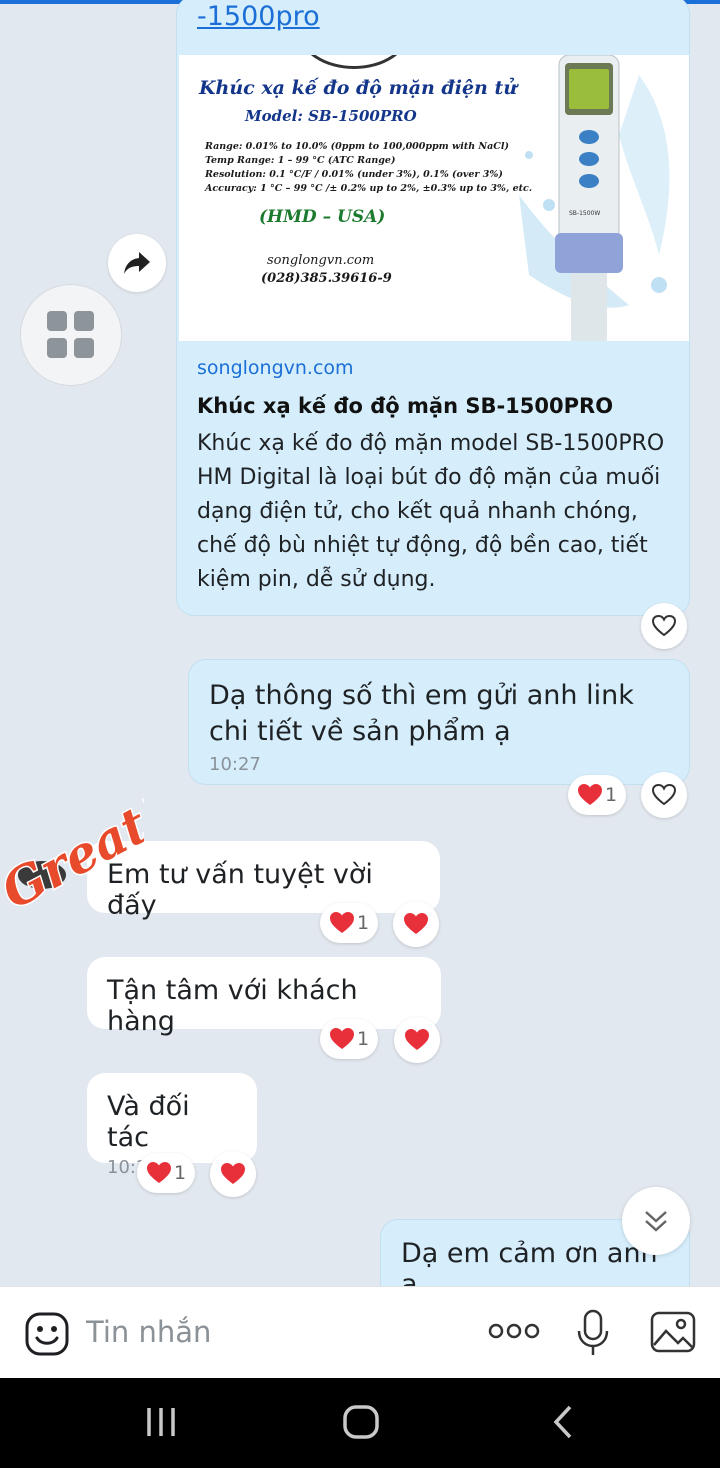  Describe the element at coordinates (593, 1333) in the screenshot. I see `mic-icon` at that location.